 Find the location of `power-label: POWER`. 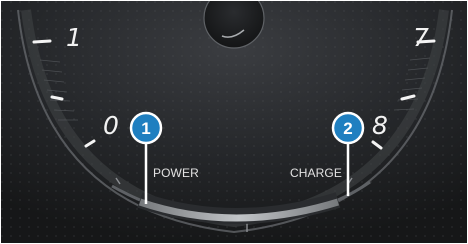

power-label: POWER is located at coordinates (176, 173).